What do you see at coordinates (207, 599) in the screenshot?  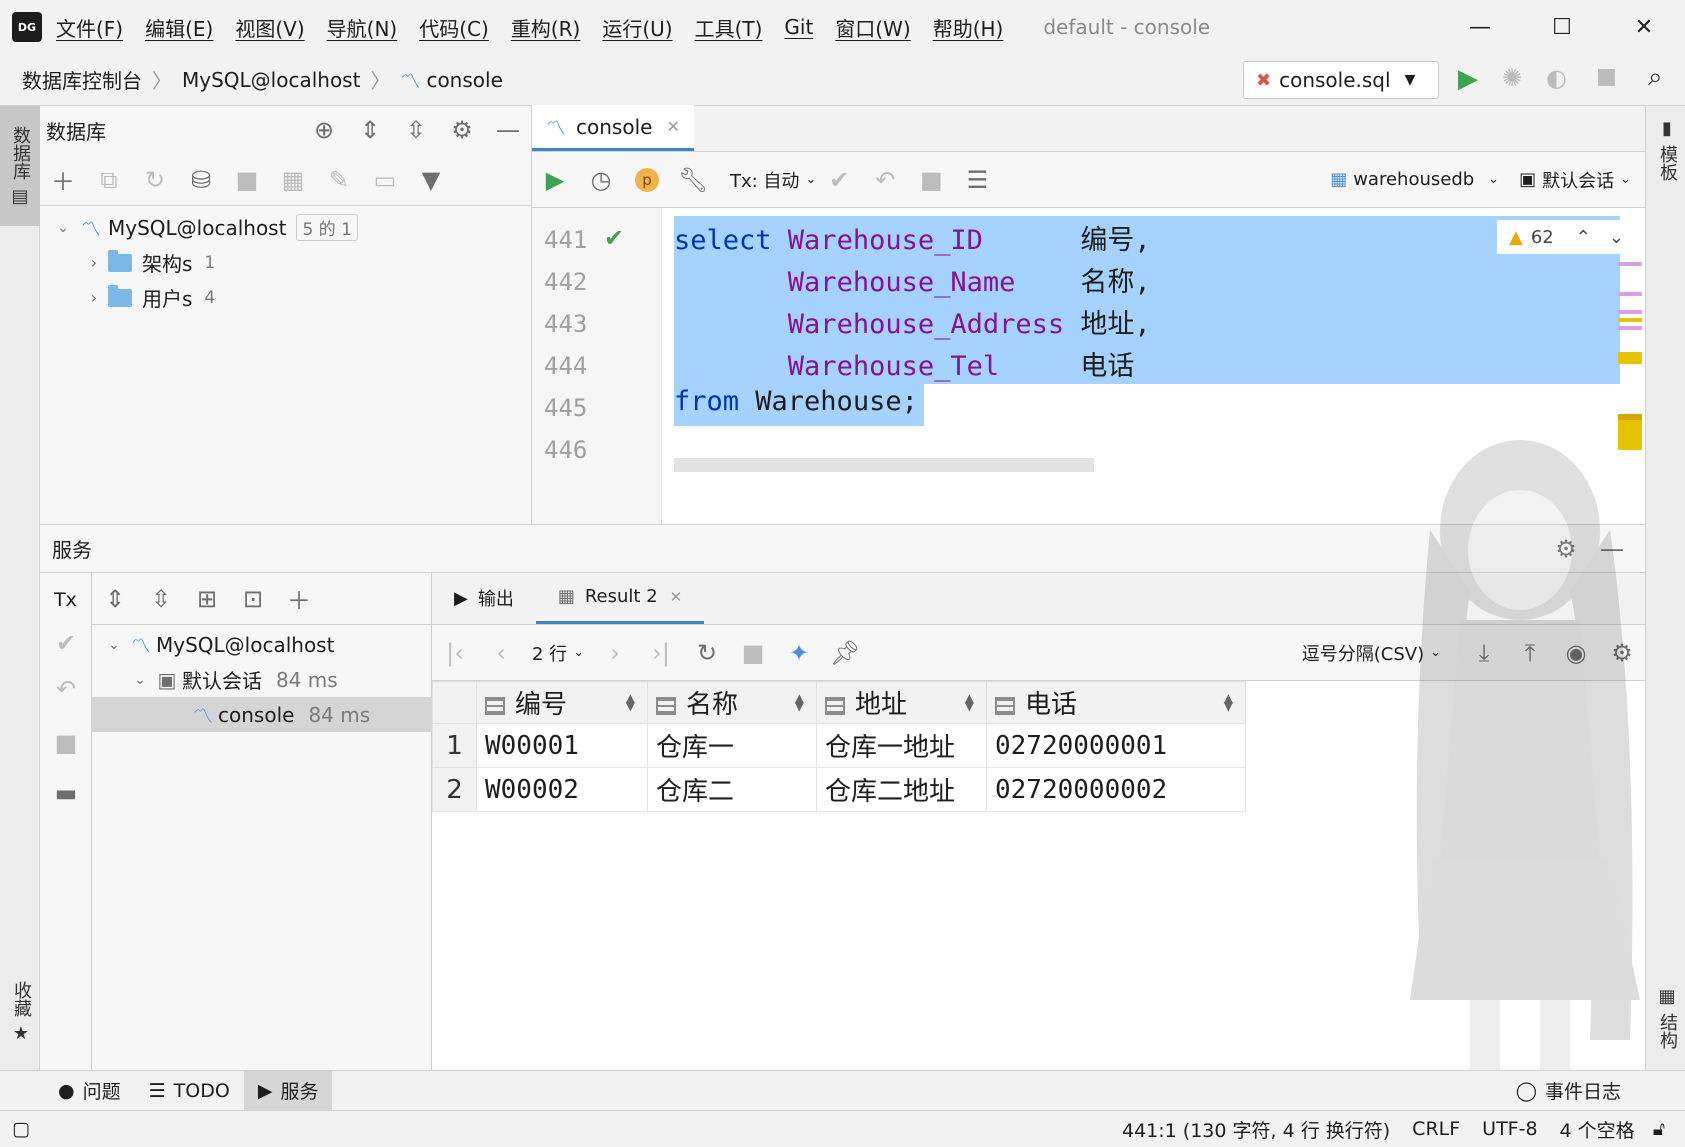 I see `group-icon: ⊞` at bounding box center [207, 599].